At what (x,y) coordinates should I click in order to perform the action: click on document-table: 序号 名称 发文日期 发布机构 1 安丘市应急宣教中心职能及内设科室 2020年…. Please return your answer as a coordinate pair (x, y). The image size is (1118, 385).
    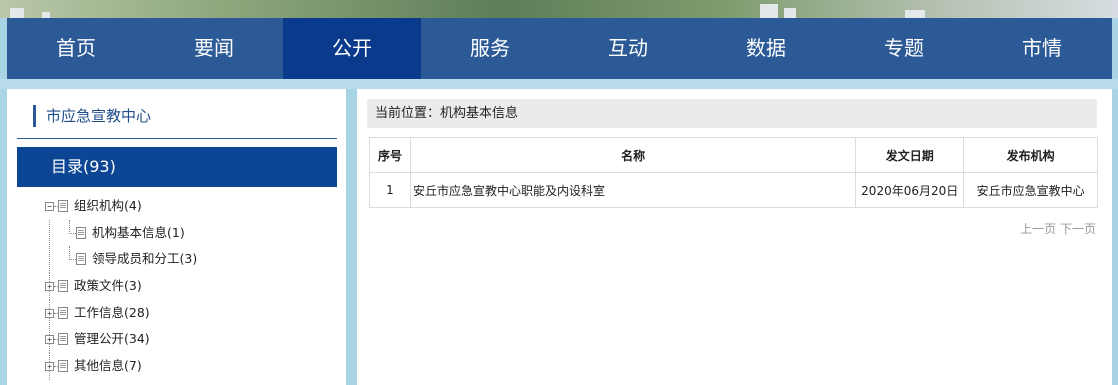
    Looking at the image, I should click on (733, 172).